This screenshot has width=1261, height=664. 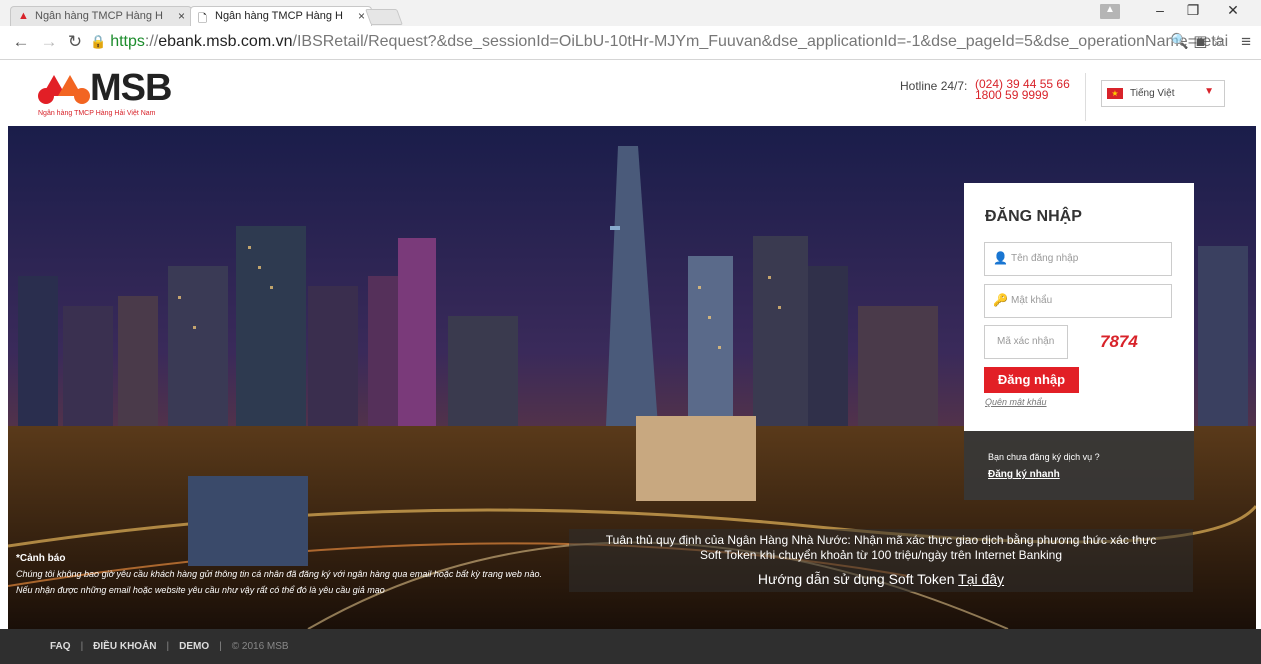 What do you see at coordinates (131, 88) in the screenshot?
I see `logo-text: MSB` at bounding box center [131, 88].